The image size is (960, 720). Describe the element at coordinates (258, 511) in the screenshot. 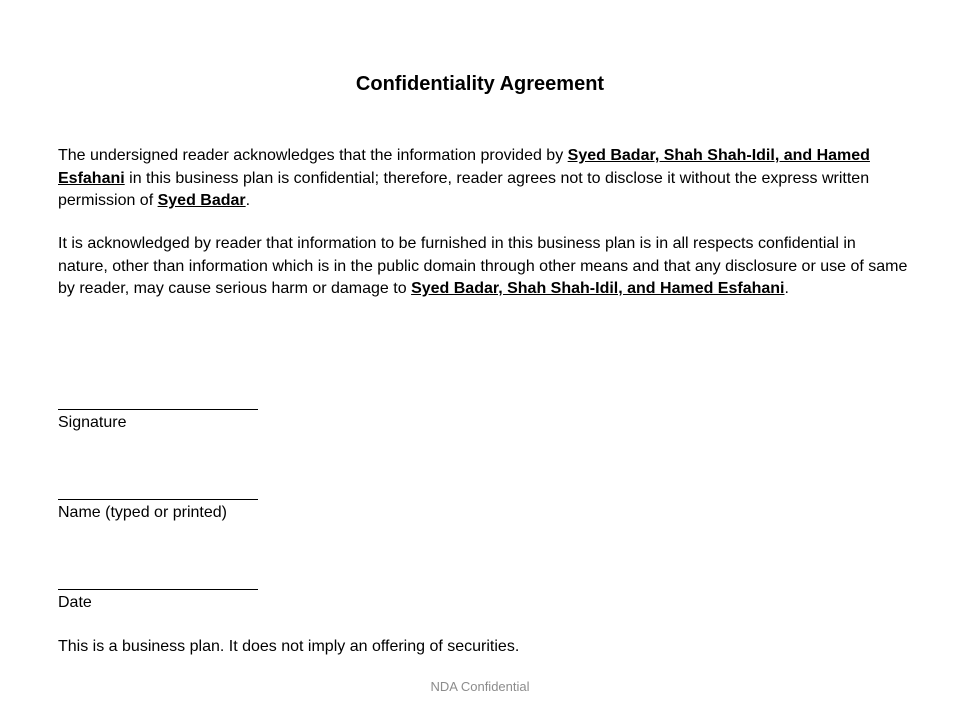

I see `name-field: Name (typed or printed)` at that location.